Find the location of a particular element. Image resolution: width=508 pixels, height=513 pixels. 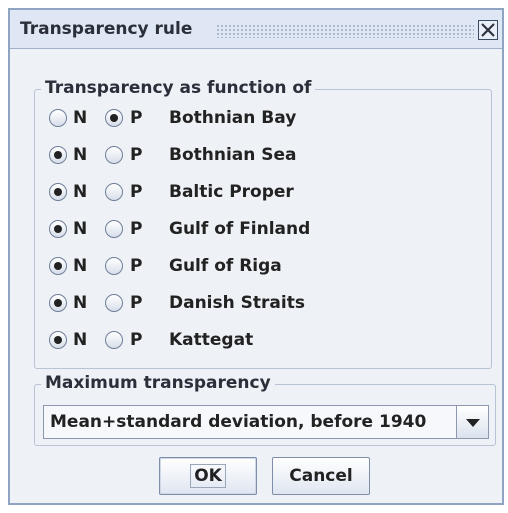

region-row: N P Bothnian Bay is located at coordinates (269, 119).